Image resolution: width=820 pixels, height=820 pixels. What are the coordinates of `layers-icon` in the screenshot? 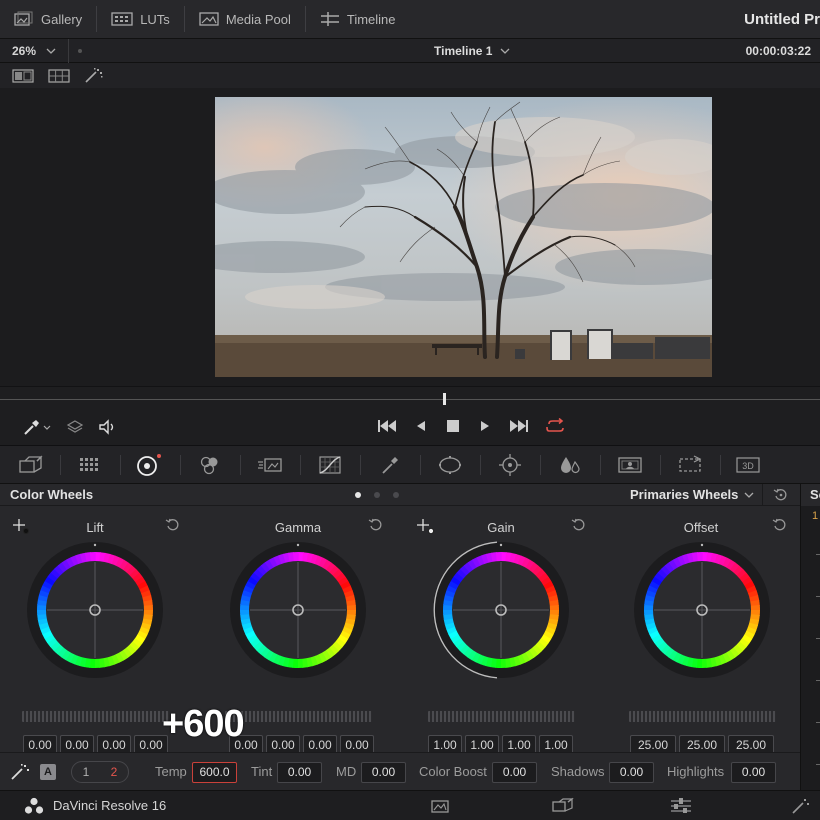 It's located at (75, 427).